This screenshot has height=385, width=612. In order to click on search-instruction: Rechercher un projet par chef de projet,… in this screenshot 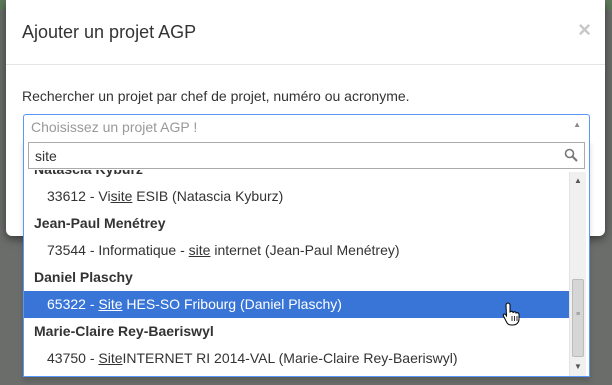, I will do `click(216, 96)`.